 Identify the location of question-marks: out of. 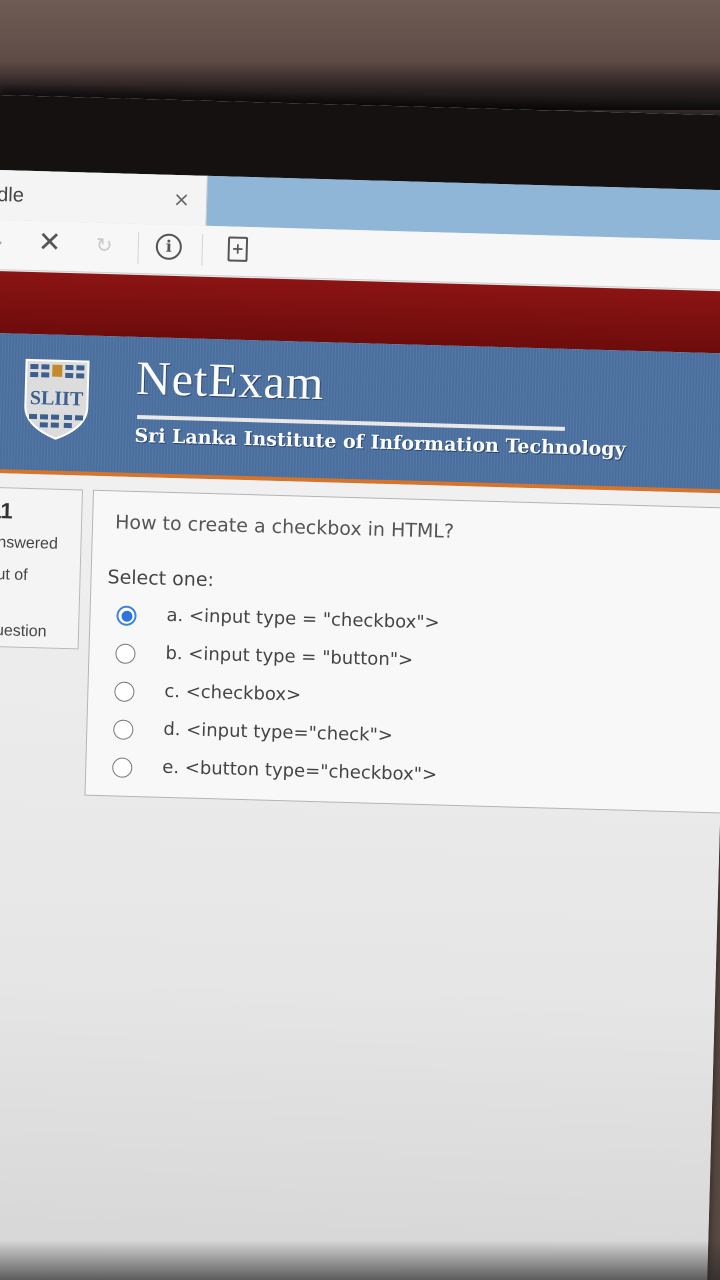
(14, 574).